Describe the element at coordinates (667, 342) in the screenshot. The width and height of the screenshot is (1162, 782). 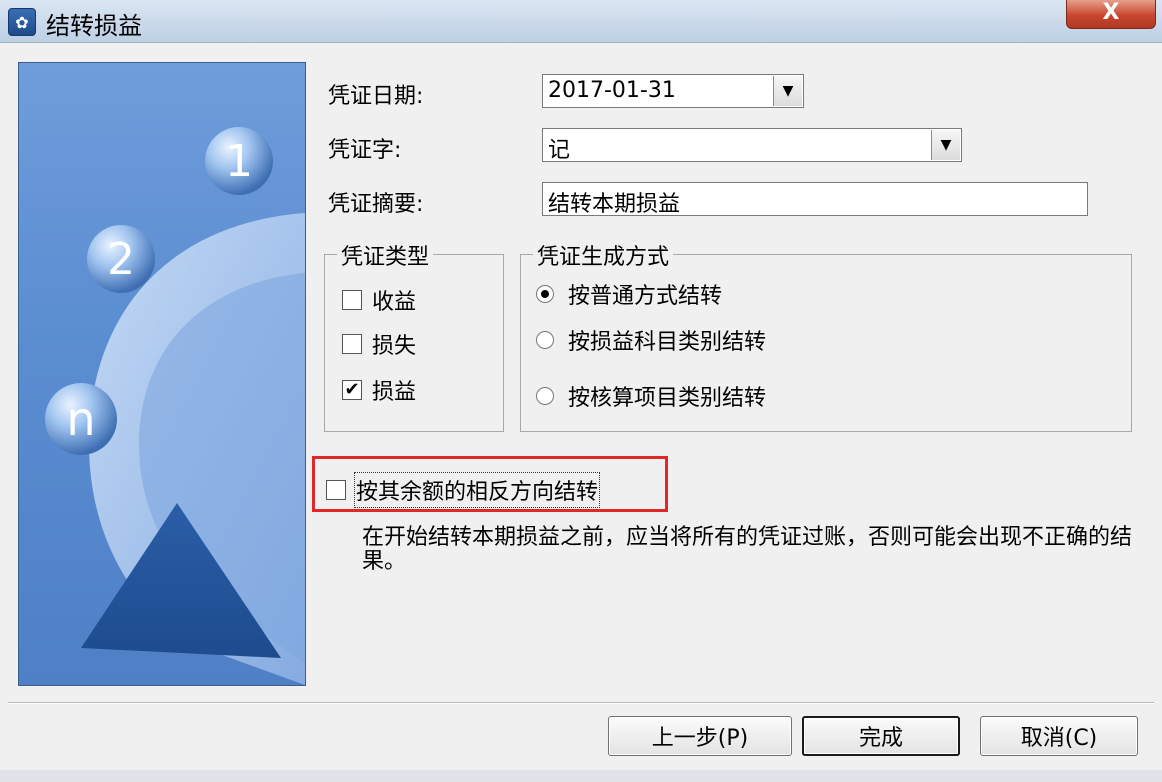
I see `radio-by-account-category-label: 按损益科目类别结转` at that location.